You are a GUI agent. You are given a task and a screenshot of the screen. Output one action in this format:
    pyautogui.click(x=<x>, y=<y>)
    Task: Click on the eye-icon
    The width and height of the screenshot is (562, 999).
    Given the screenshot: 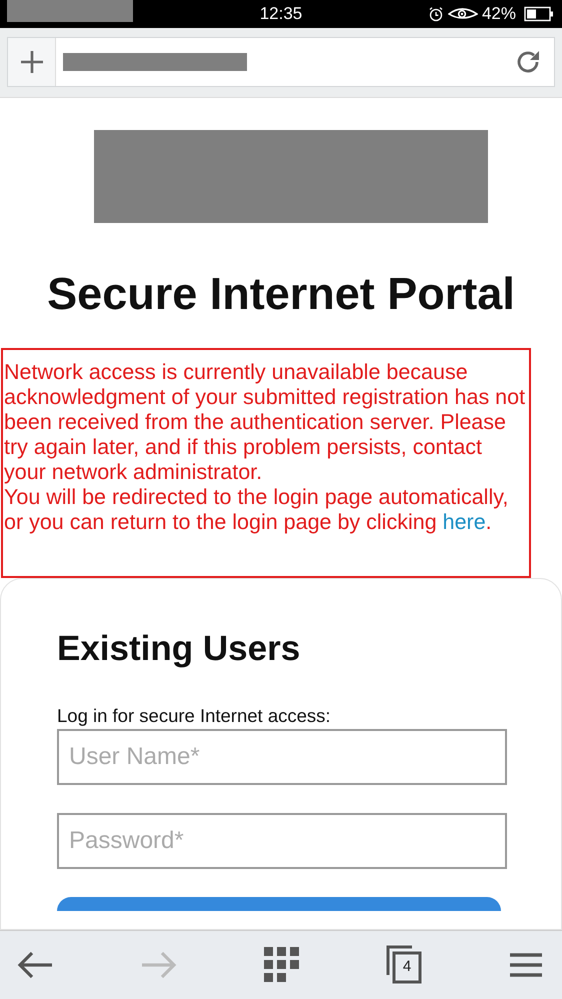 What is the action you would take?
    pyautogui.click(x=463, y=14)
    